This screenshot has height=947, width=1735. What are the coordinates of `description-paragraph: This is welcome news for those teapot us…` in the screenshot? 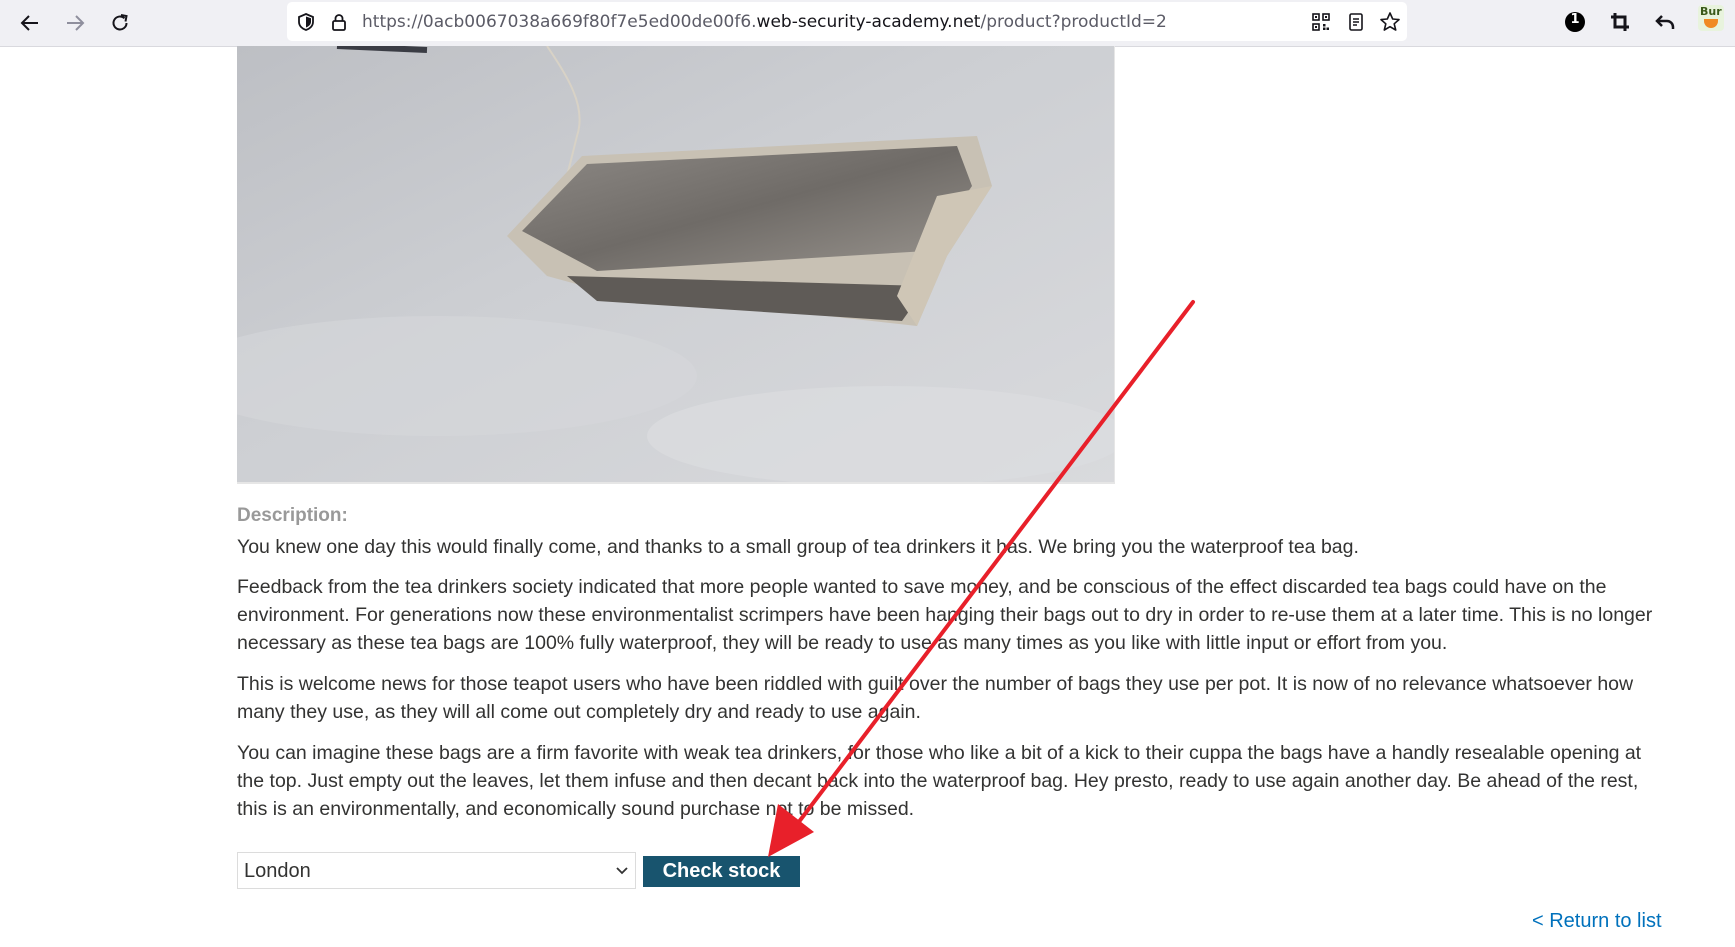 It's located at (935, 698).